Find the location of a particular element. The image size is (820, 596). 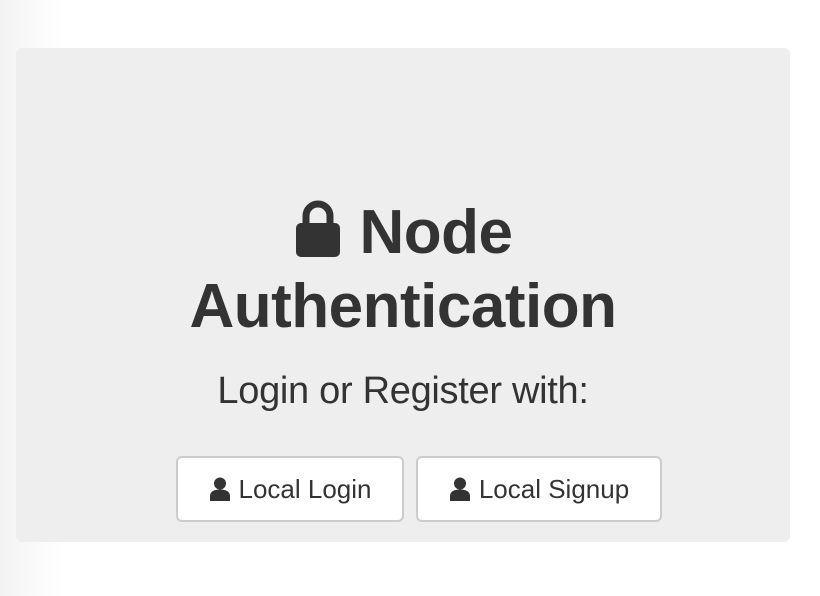

title-text-node: Node is located at coordinates (436, 232).